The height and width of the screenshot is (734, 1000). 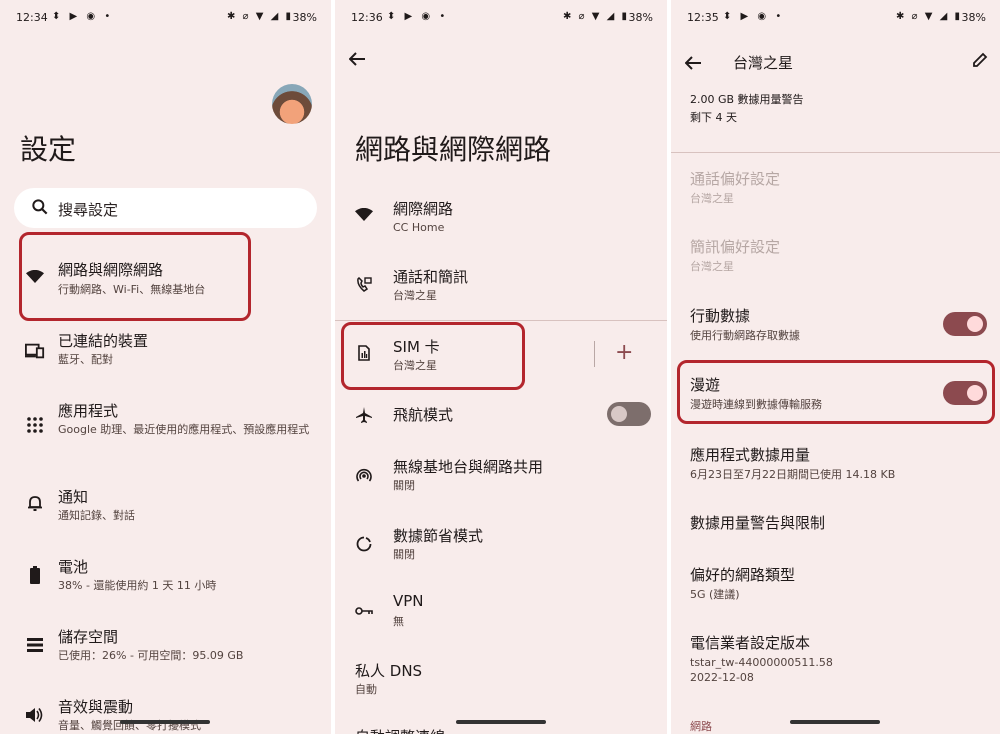 I want to click on page-title: 設定, so click(x=48, y=149).